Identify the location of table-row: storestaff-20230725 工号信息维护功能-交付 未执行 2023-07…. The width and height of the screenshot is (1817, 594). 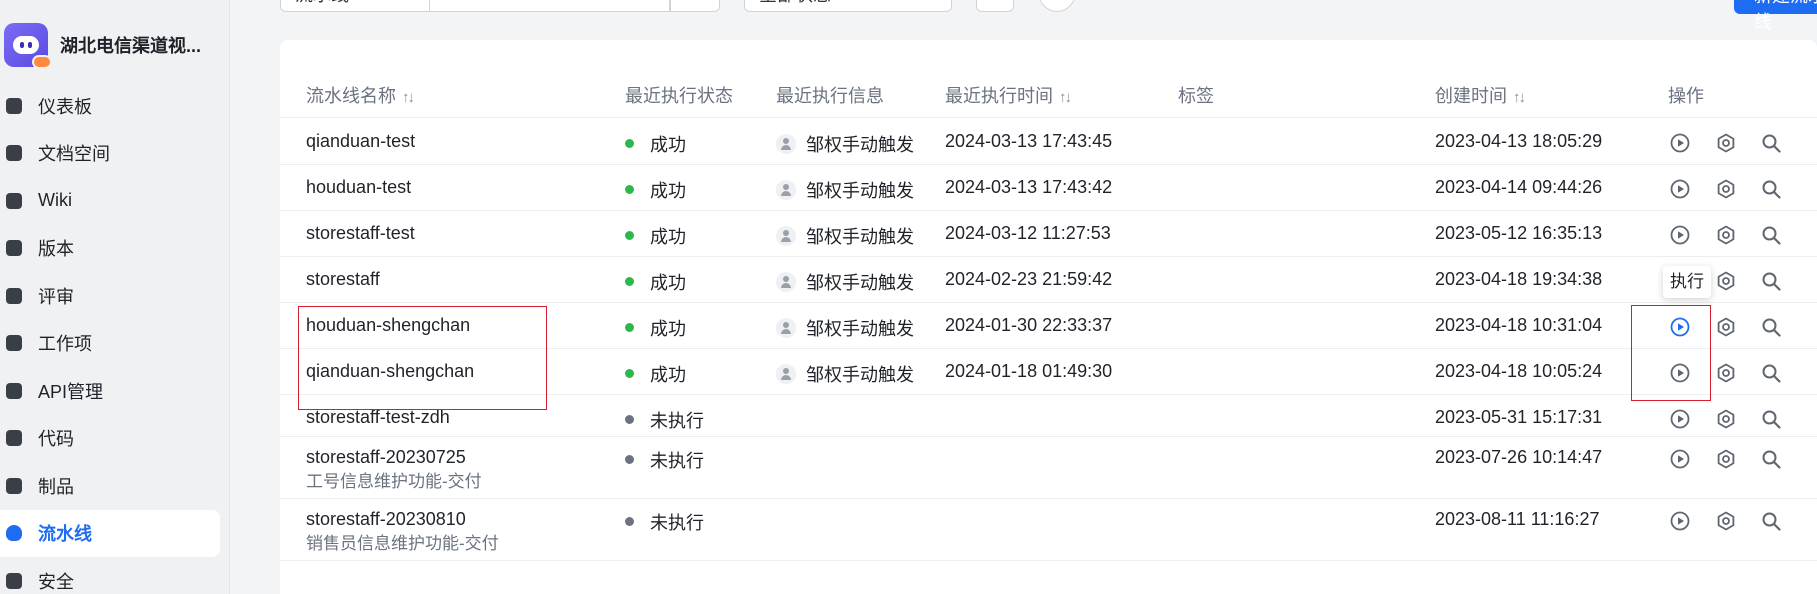
(1048, 468).